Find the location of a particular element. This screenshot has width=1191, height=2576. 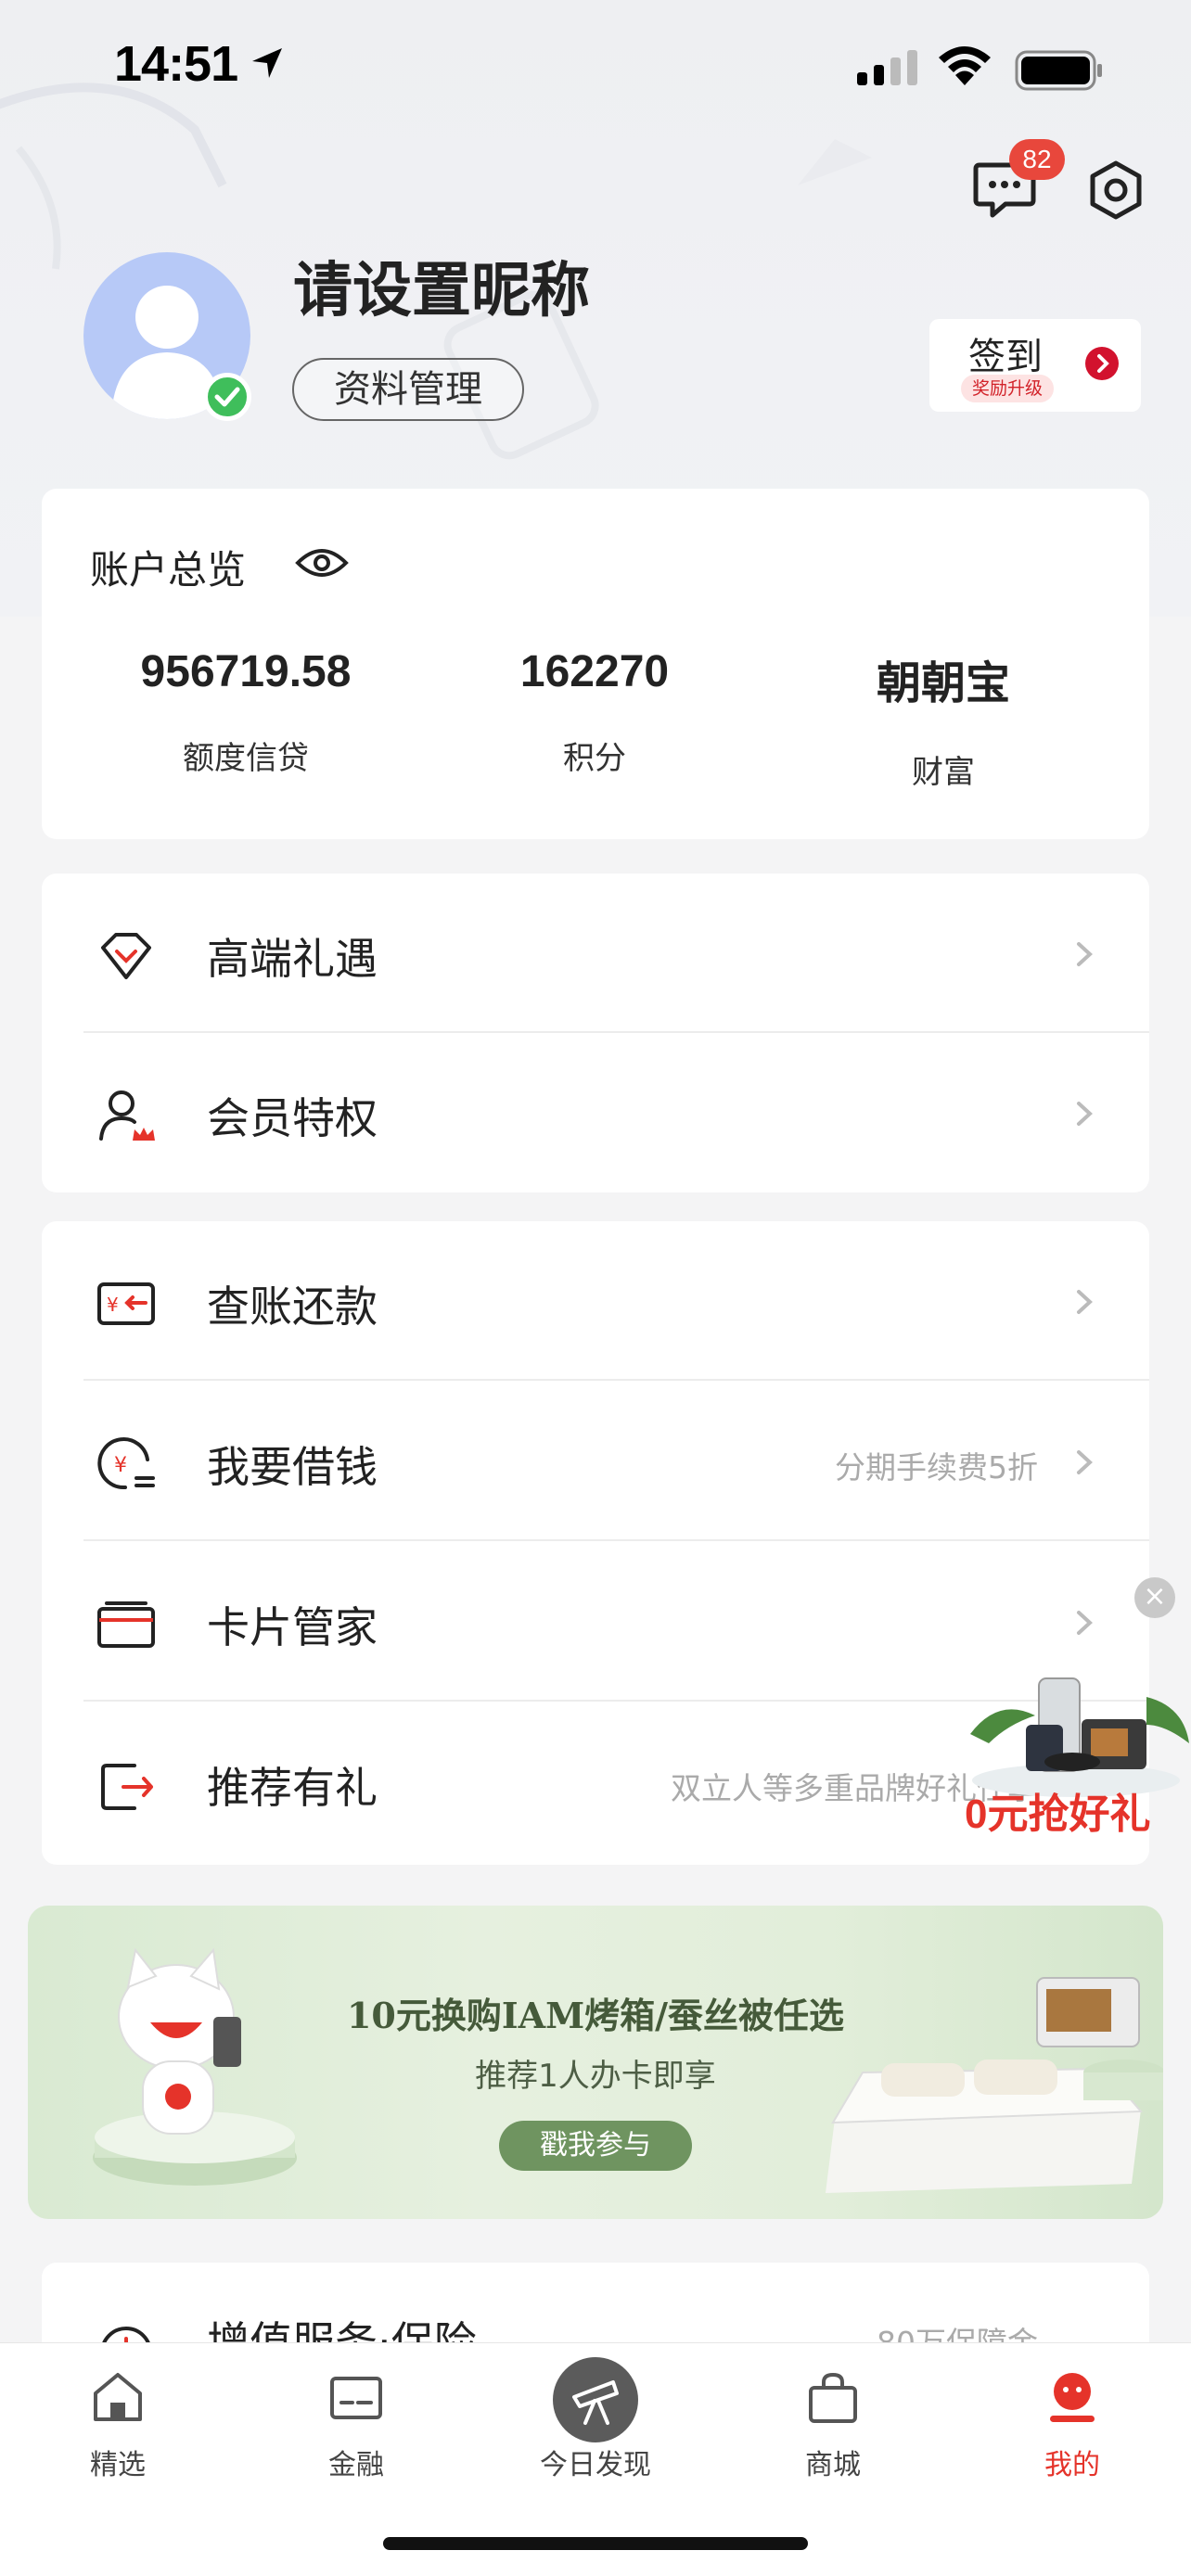

tab-finance: 金融 is located at coordinates (356, 2422).